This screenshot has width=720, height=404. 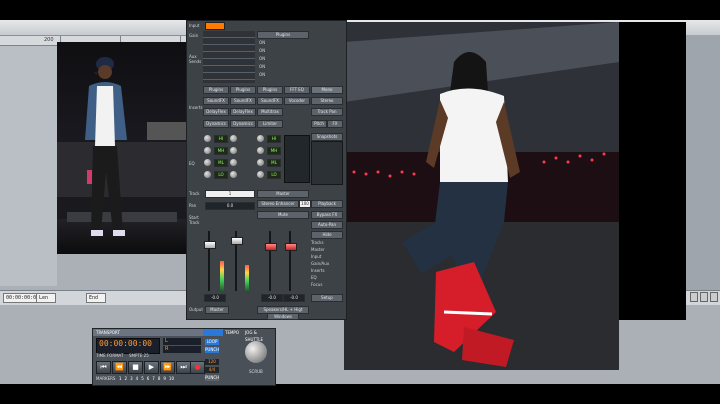 I want to click on output-fader-handle-right, so click(x=291, y=247).